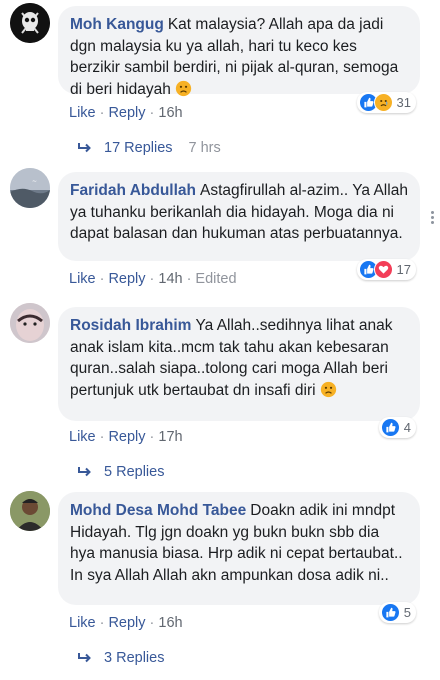 This screenshot has width=440, height=680. What do you see at coordinates (170, 279) in the screenshot?
I see `comment-time: 14h` at bounding box center [170, 279].